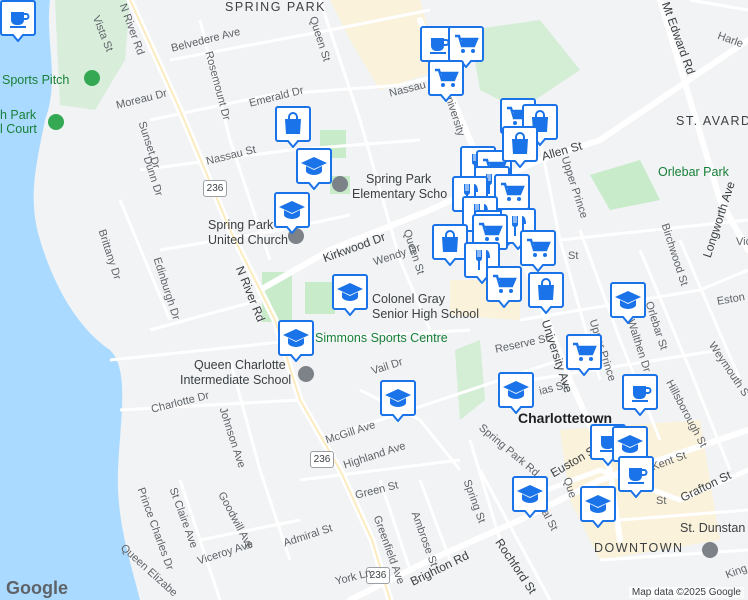  Describe the element at coordinates (686, 592) in the screenshot. I see `map-attribution: Map data ©2025 Google` at that location.